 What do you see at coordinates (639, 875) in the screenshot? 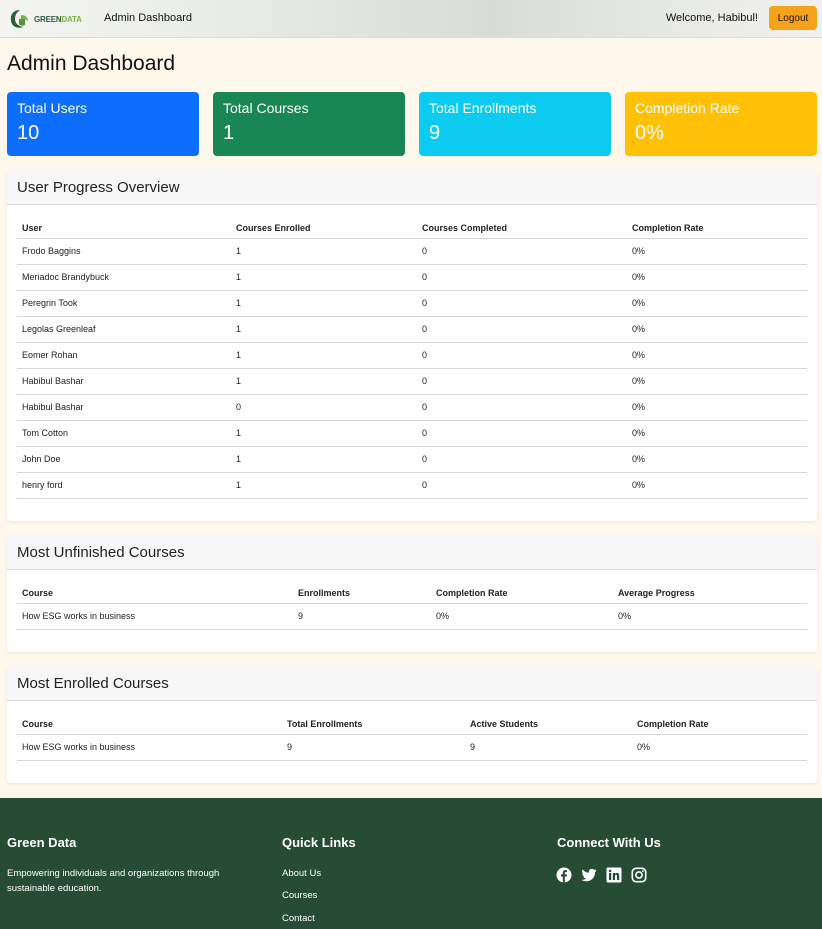
I see `instagram-icon` at bounding box center [639, 875].